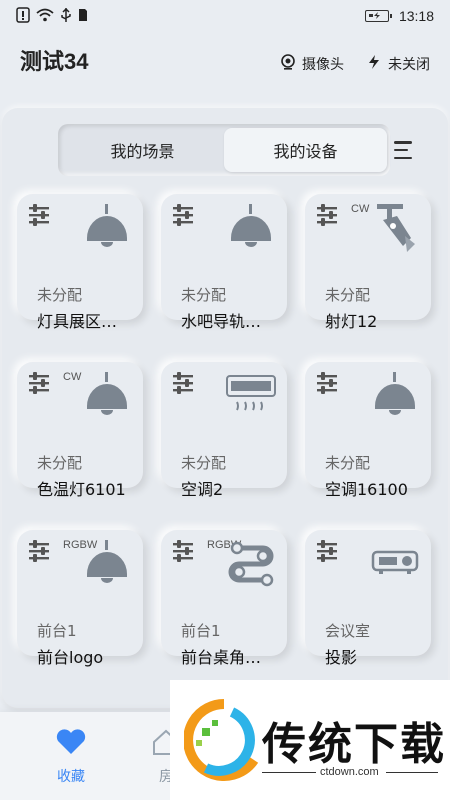 This screenshot has width=450, height=800. What do you see at coordinates (349, 772) in the screenshot?
I see `ad-url: ctdown.com` at bounding box center [349, 772].